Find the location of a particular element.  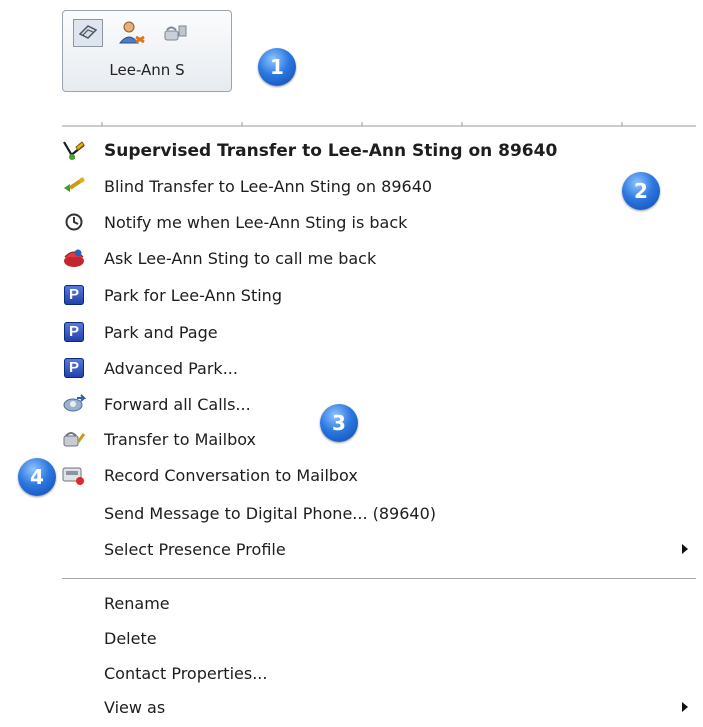

menu-item-label: Blind Transfer to Lee-Ann Sting on 89640 is located at coordinates (268, 186).